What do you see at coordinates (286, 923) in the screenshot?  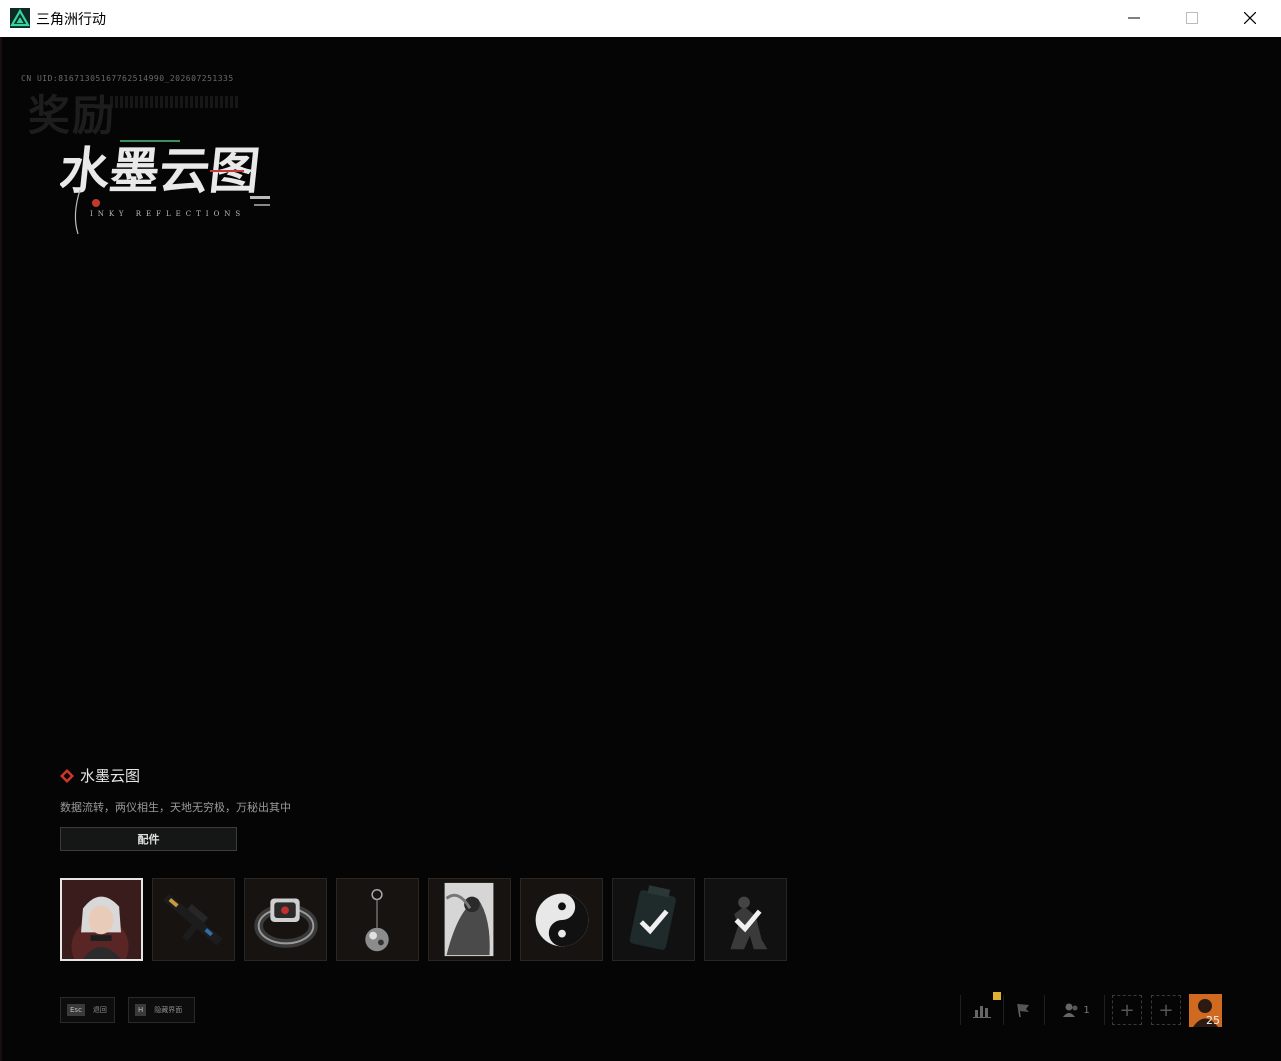 I see `bracelet-icon` at bounding box center [286, 923].